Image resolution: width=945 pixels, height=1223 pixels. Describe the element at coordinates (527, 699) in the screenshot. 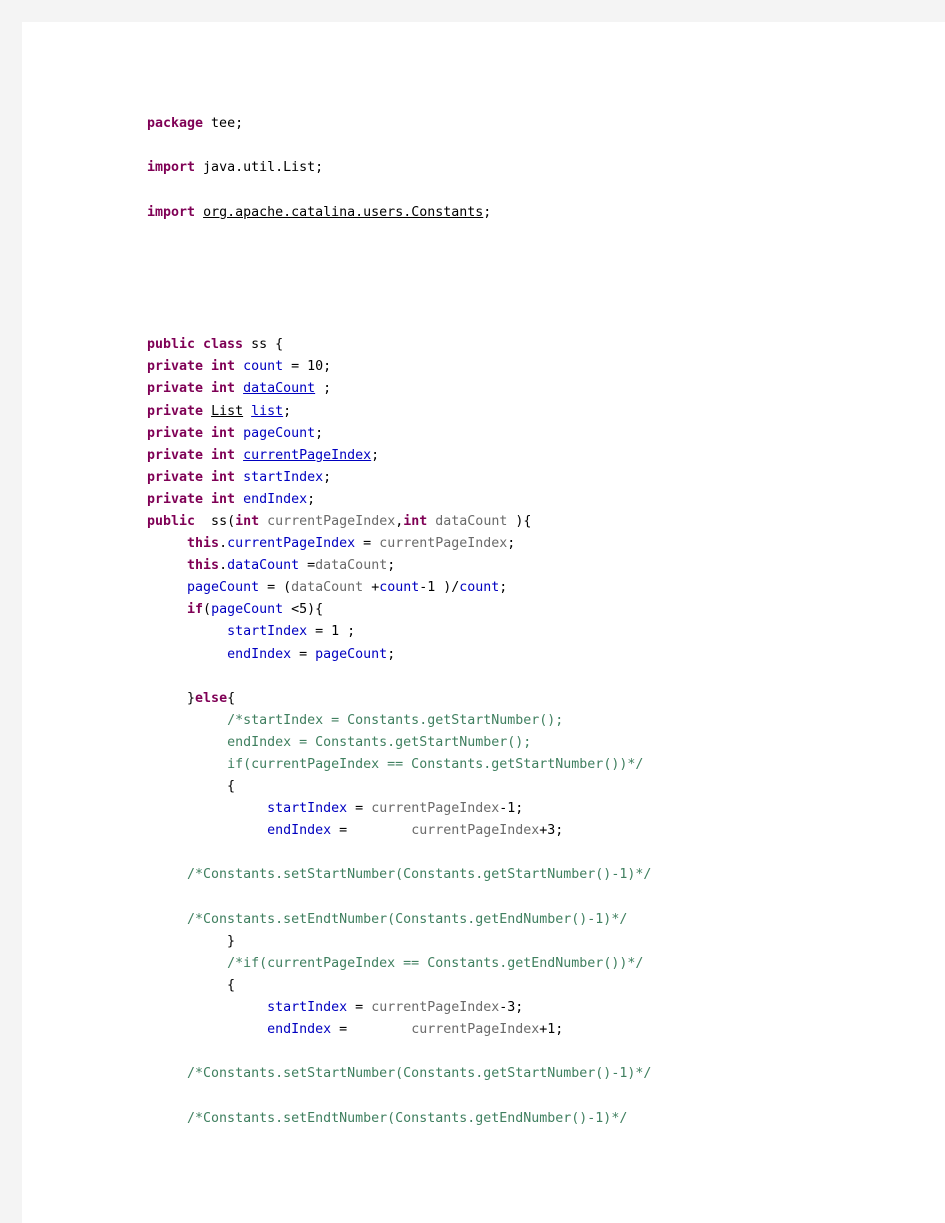

I see `code-line: }else{` at that location.